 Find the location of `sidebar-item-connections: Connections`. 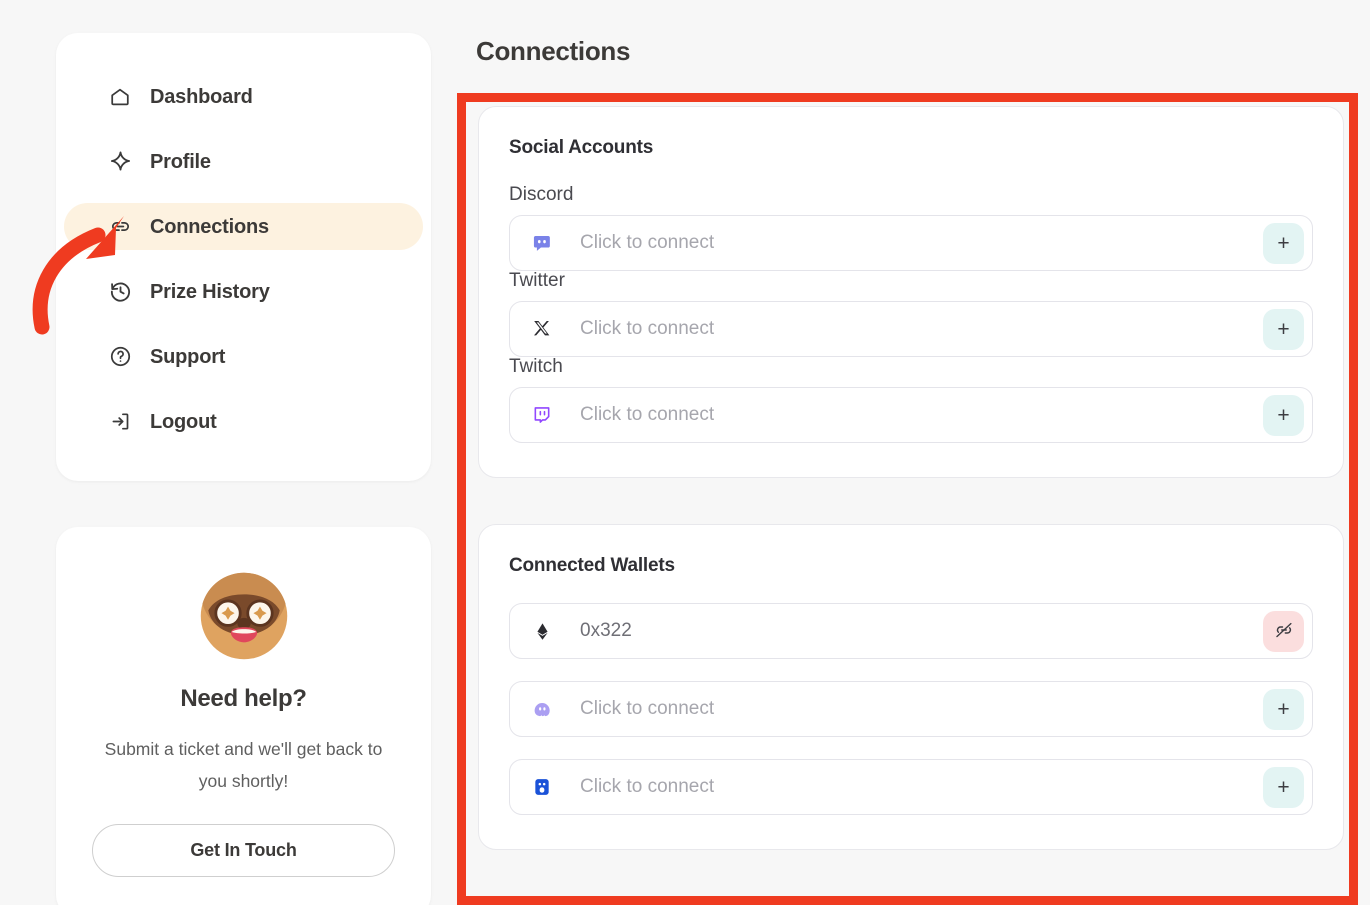

sidebar-item-connections: Connections is located at coordinates (243, 226).